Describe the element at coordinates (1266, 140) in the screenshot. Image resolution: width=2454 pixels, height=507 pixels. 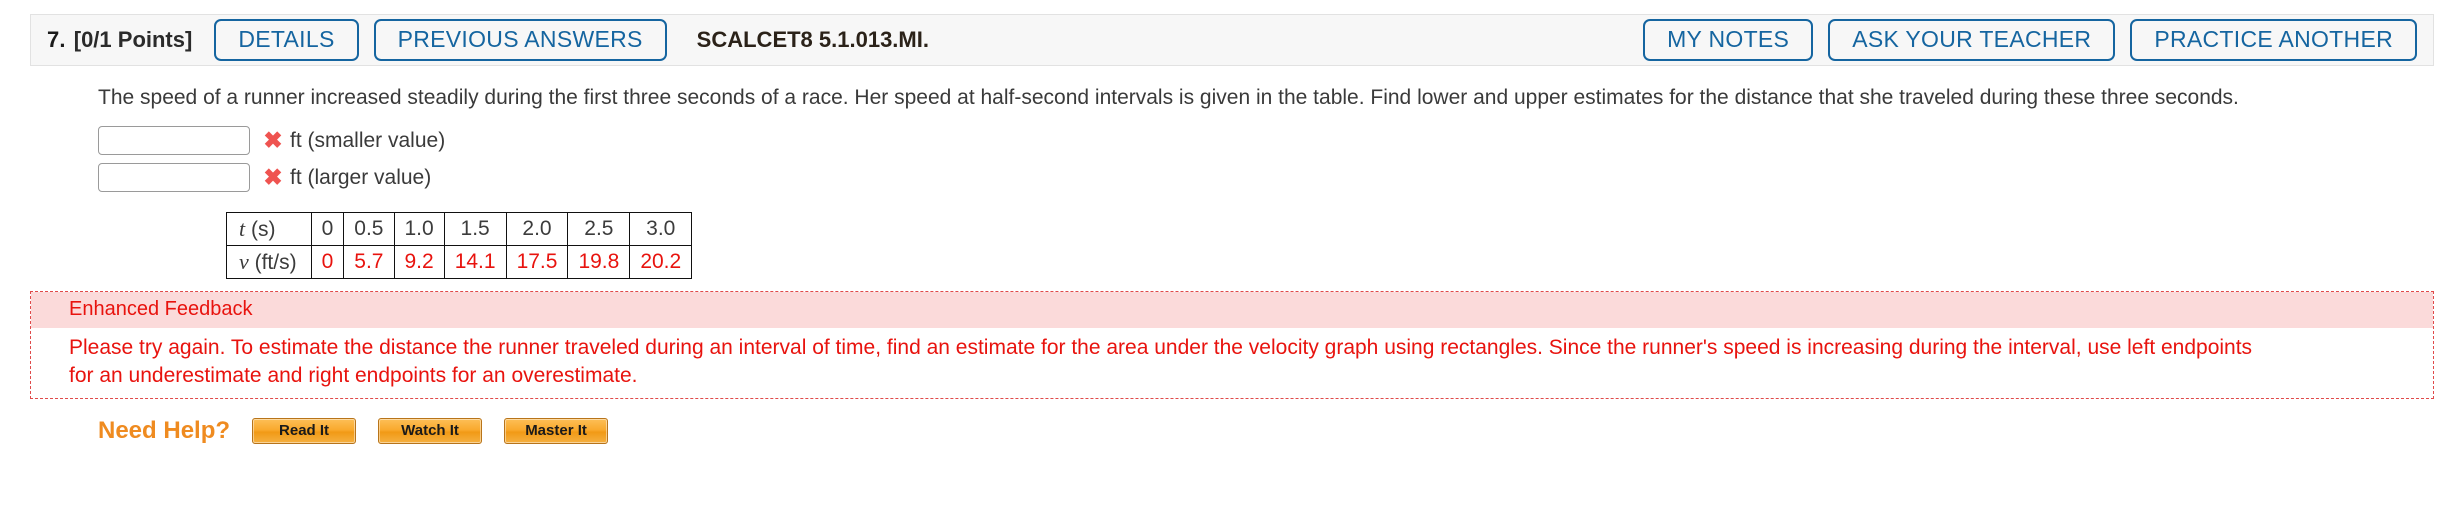
I see `answer-row-smaller: ✖ ft (smaller value)` at that location.